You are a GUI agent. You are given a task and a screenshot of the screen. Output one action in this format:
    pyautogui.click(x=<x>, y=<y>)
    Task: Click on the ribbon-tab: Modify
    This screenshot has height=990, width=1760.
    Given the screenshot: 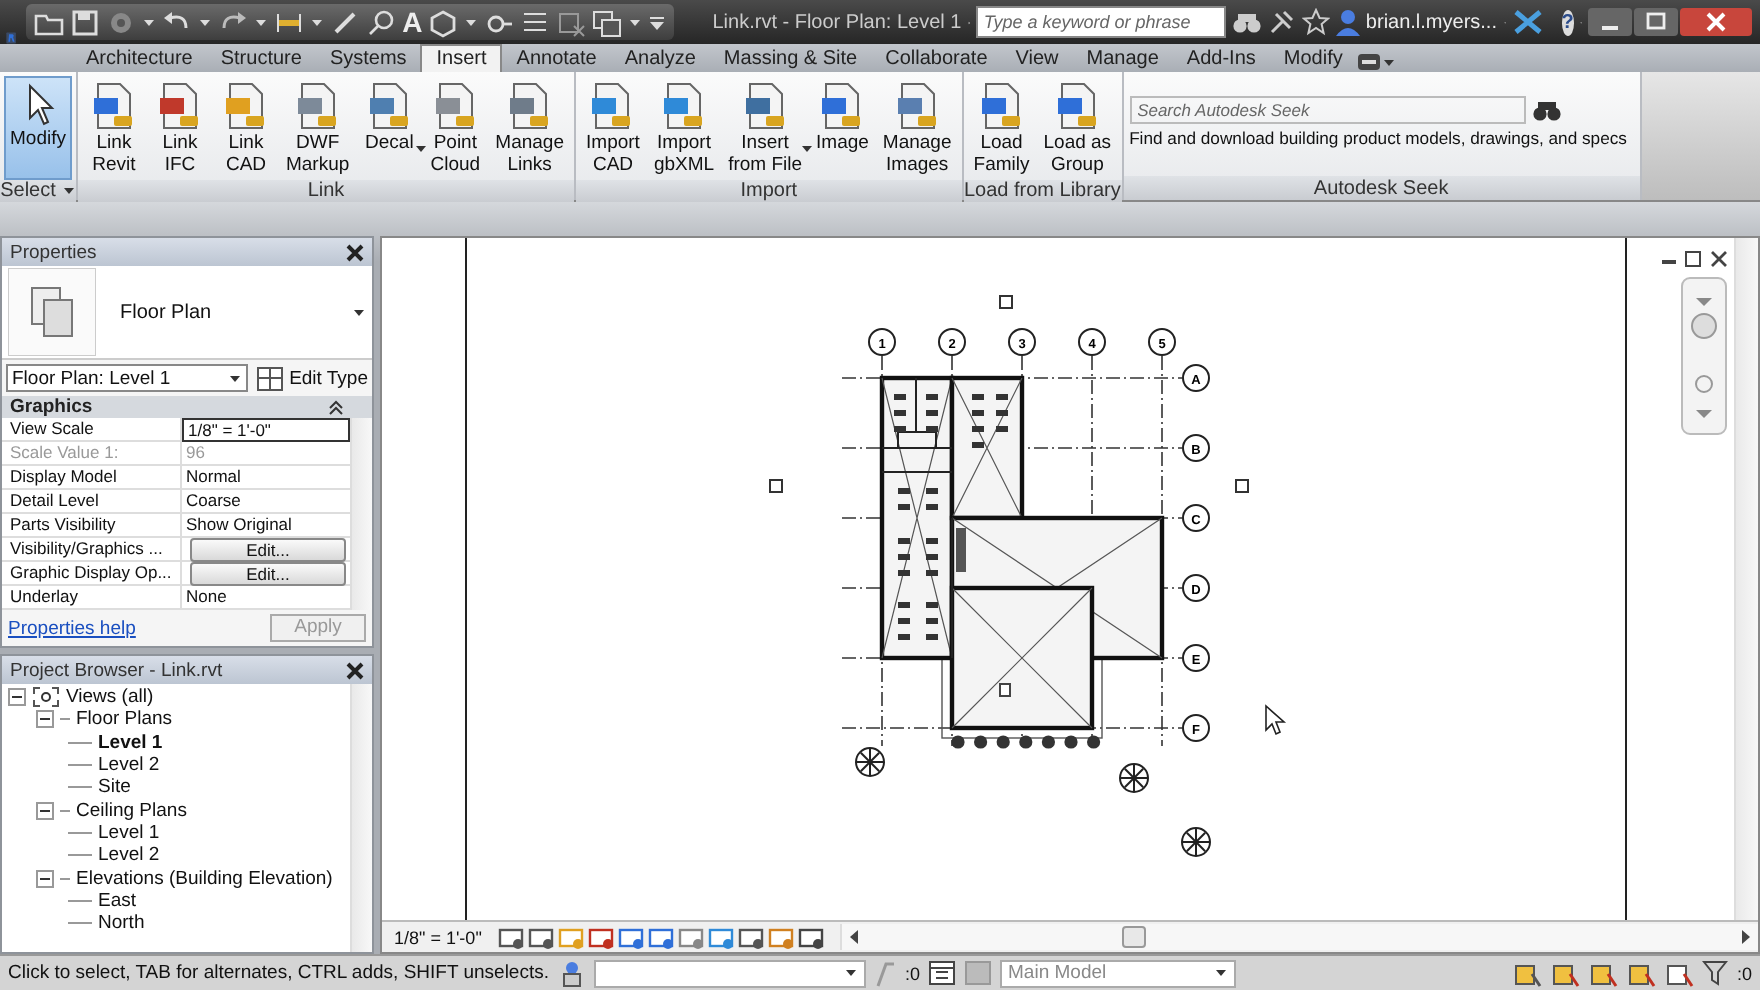 What is the action you would take?
    pyautogui.click(x=1313, y=59)
    